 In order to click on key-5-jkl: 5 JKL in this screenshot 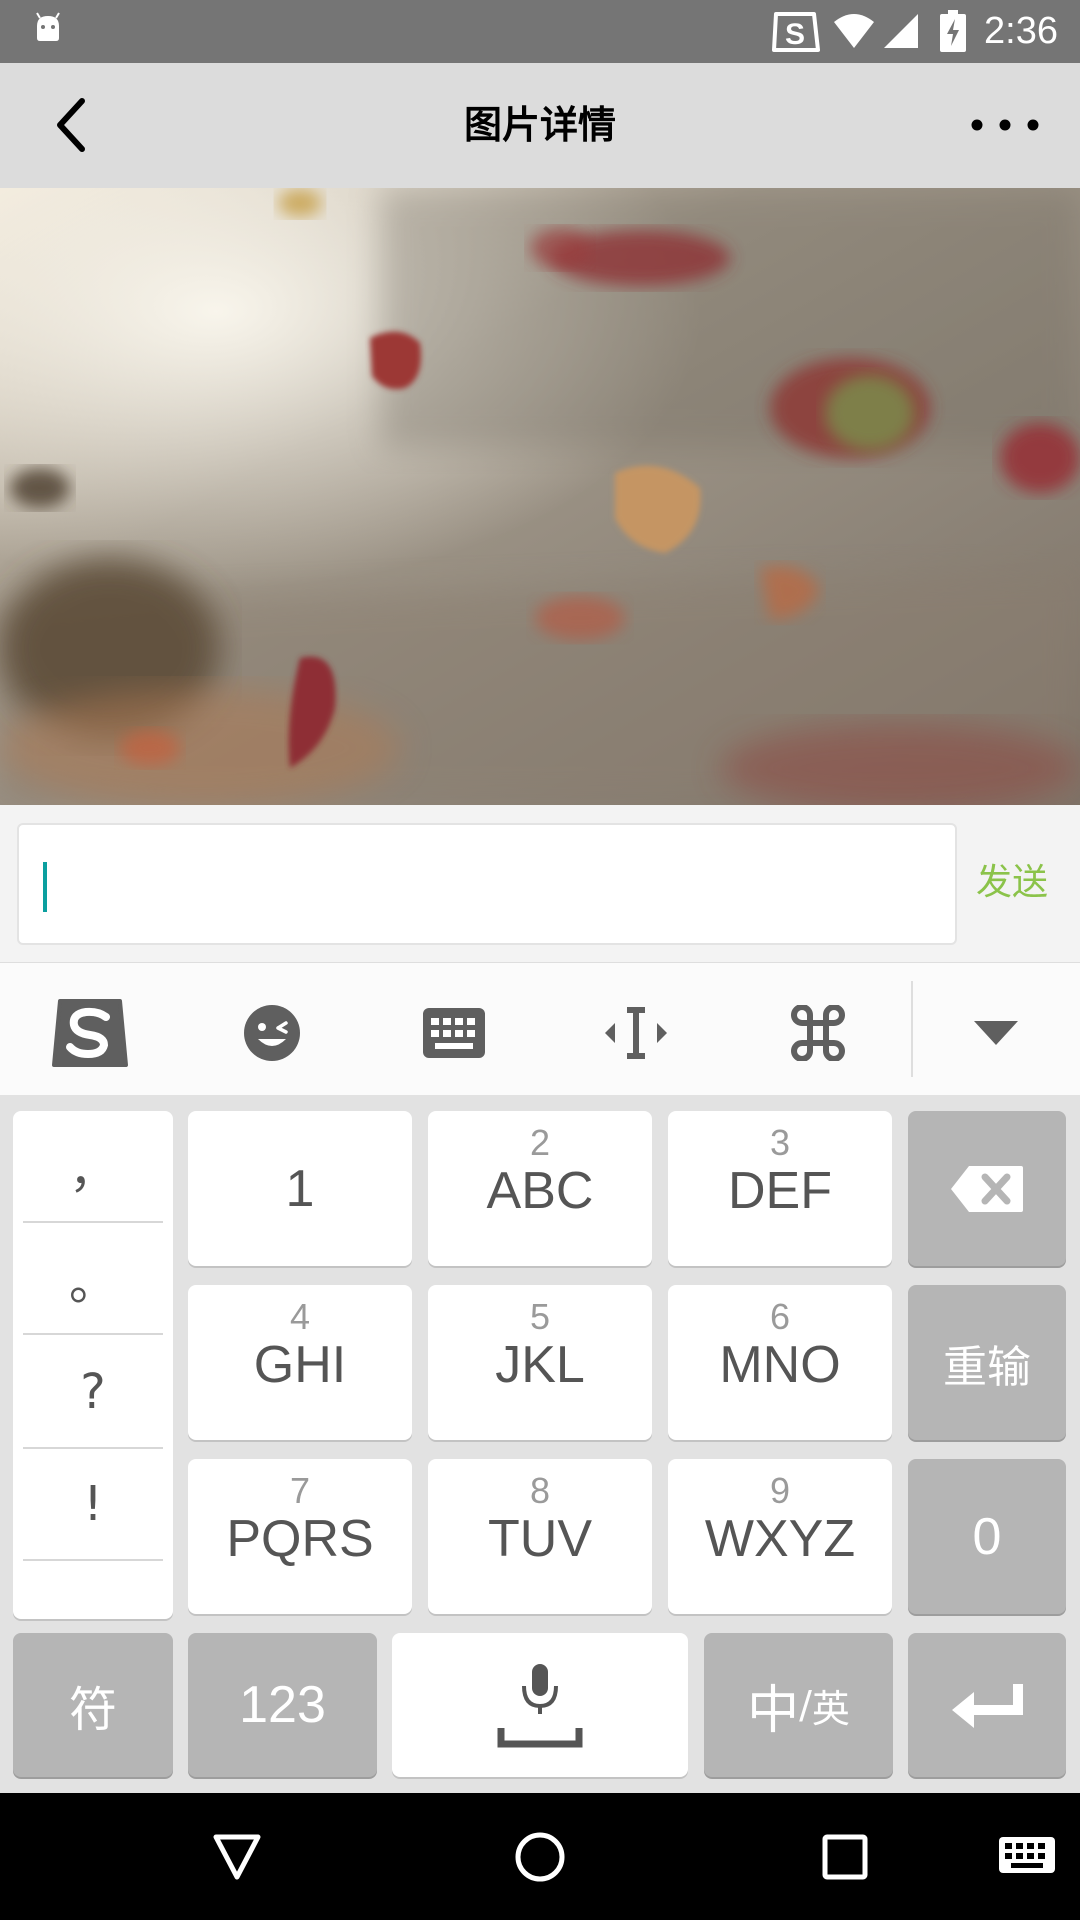, I will do `click(540, 1362)`.